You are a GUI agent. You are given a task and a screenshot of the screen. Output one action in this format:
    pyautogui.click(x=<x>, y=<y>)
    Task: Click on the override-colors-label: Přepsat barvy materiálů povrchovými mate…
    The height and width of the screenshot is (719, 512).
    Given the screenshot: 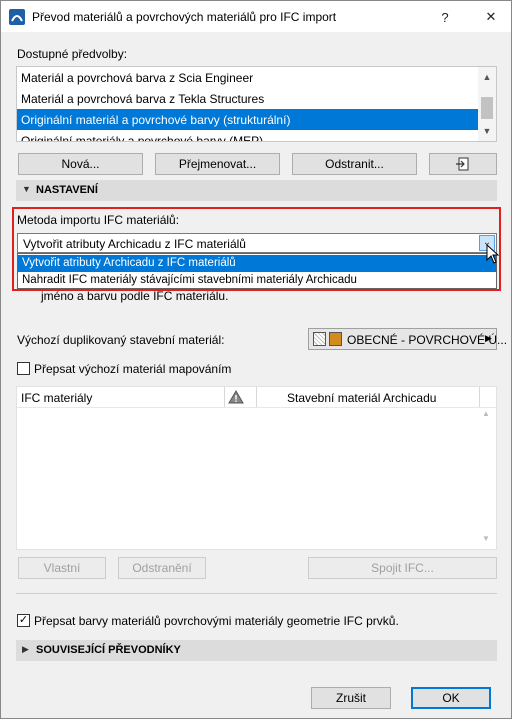 What is the action you would take?
    pyautogui.click(x=216, y=621)
    